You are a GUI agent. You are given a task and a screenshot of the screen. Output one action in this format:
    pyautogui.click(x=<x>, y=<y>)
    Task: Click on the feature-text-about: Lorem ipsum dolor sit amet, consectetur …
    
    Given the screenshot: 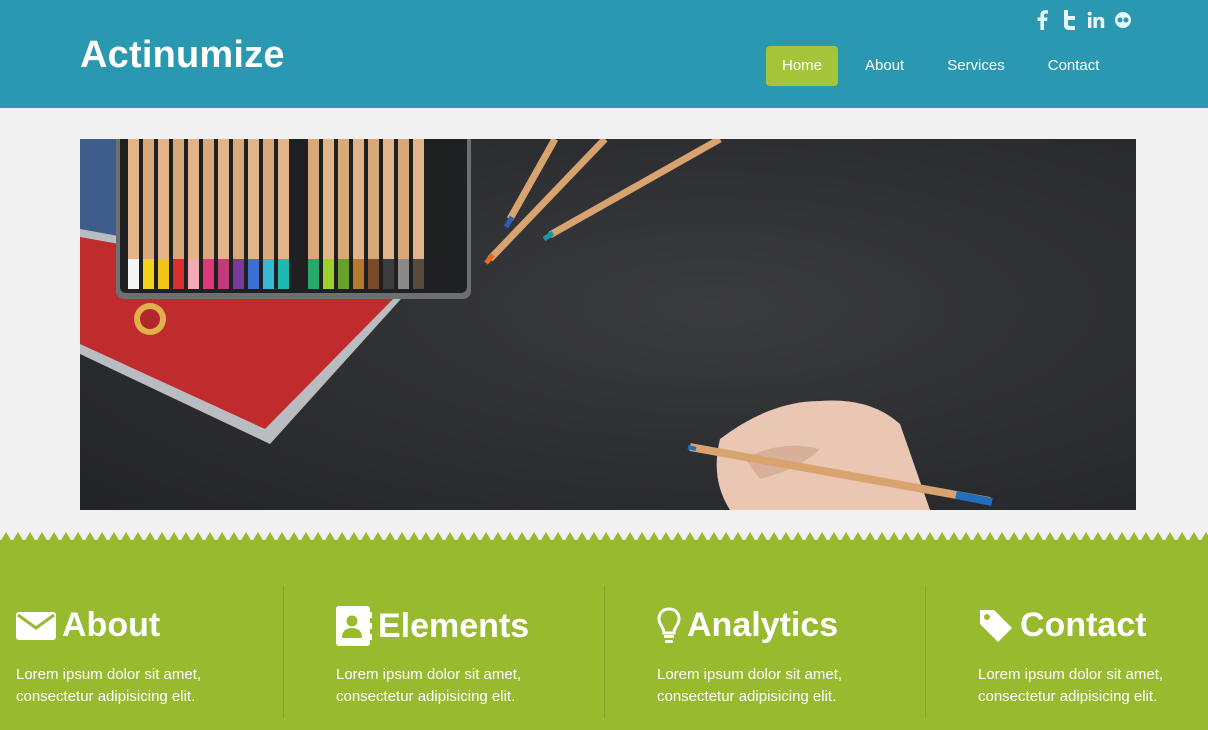 What is the action you would take?
    pyautogui.click(x=109, y=685)
    